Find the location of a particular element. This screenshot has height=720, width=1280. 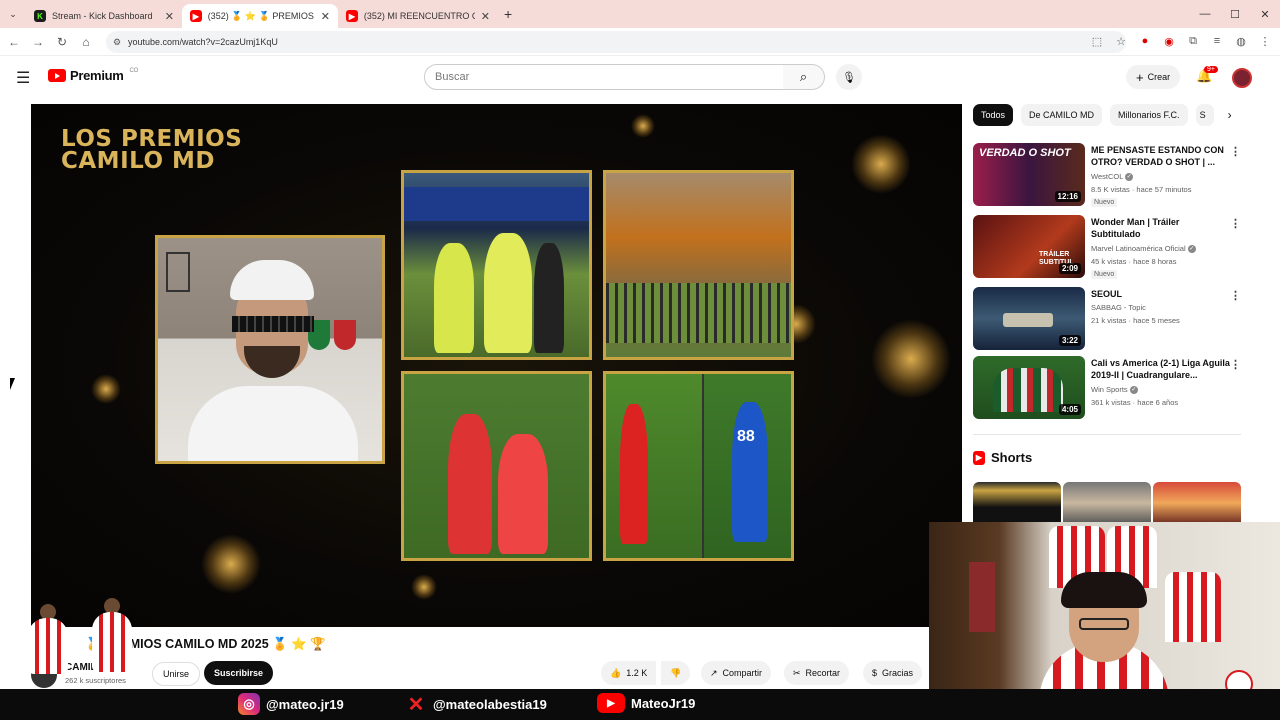

brand-line-2: CAMILO MD is located at coordinates (138, 161).